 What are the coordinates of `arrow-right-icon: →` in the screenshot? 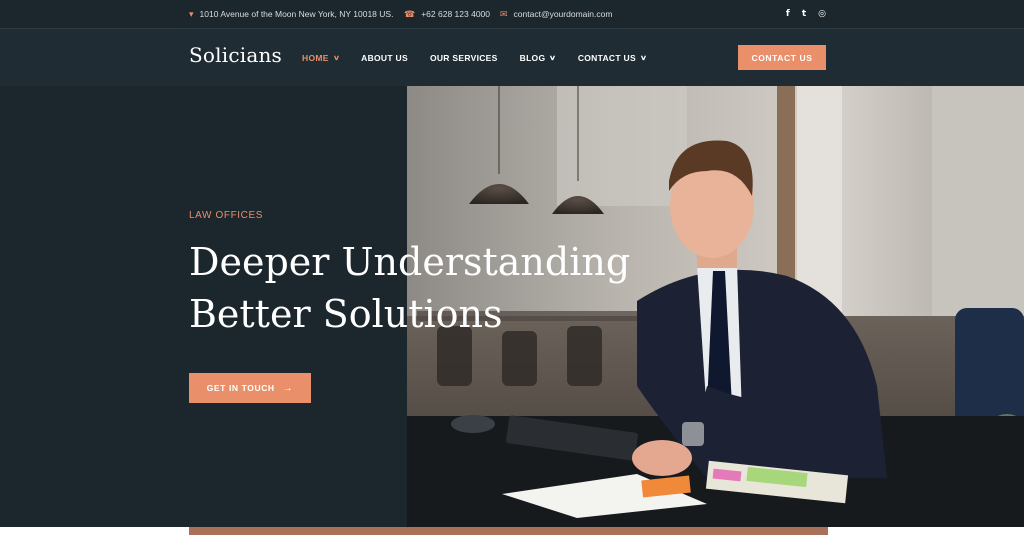 It's located at (288, 388).